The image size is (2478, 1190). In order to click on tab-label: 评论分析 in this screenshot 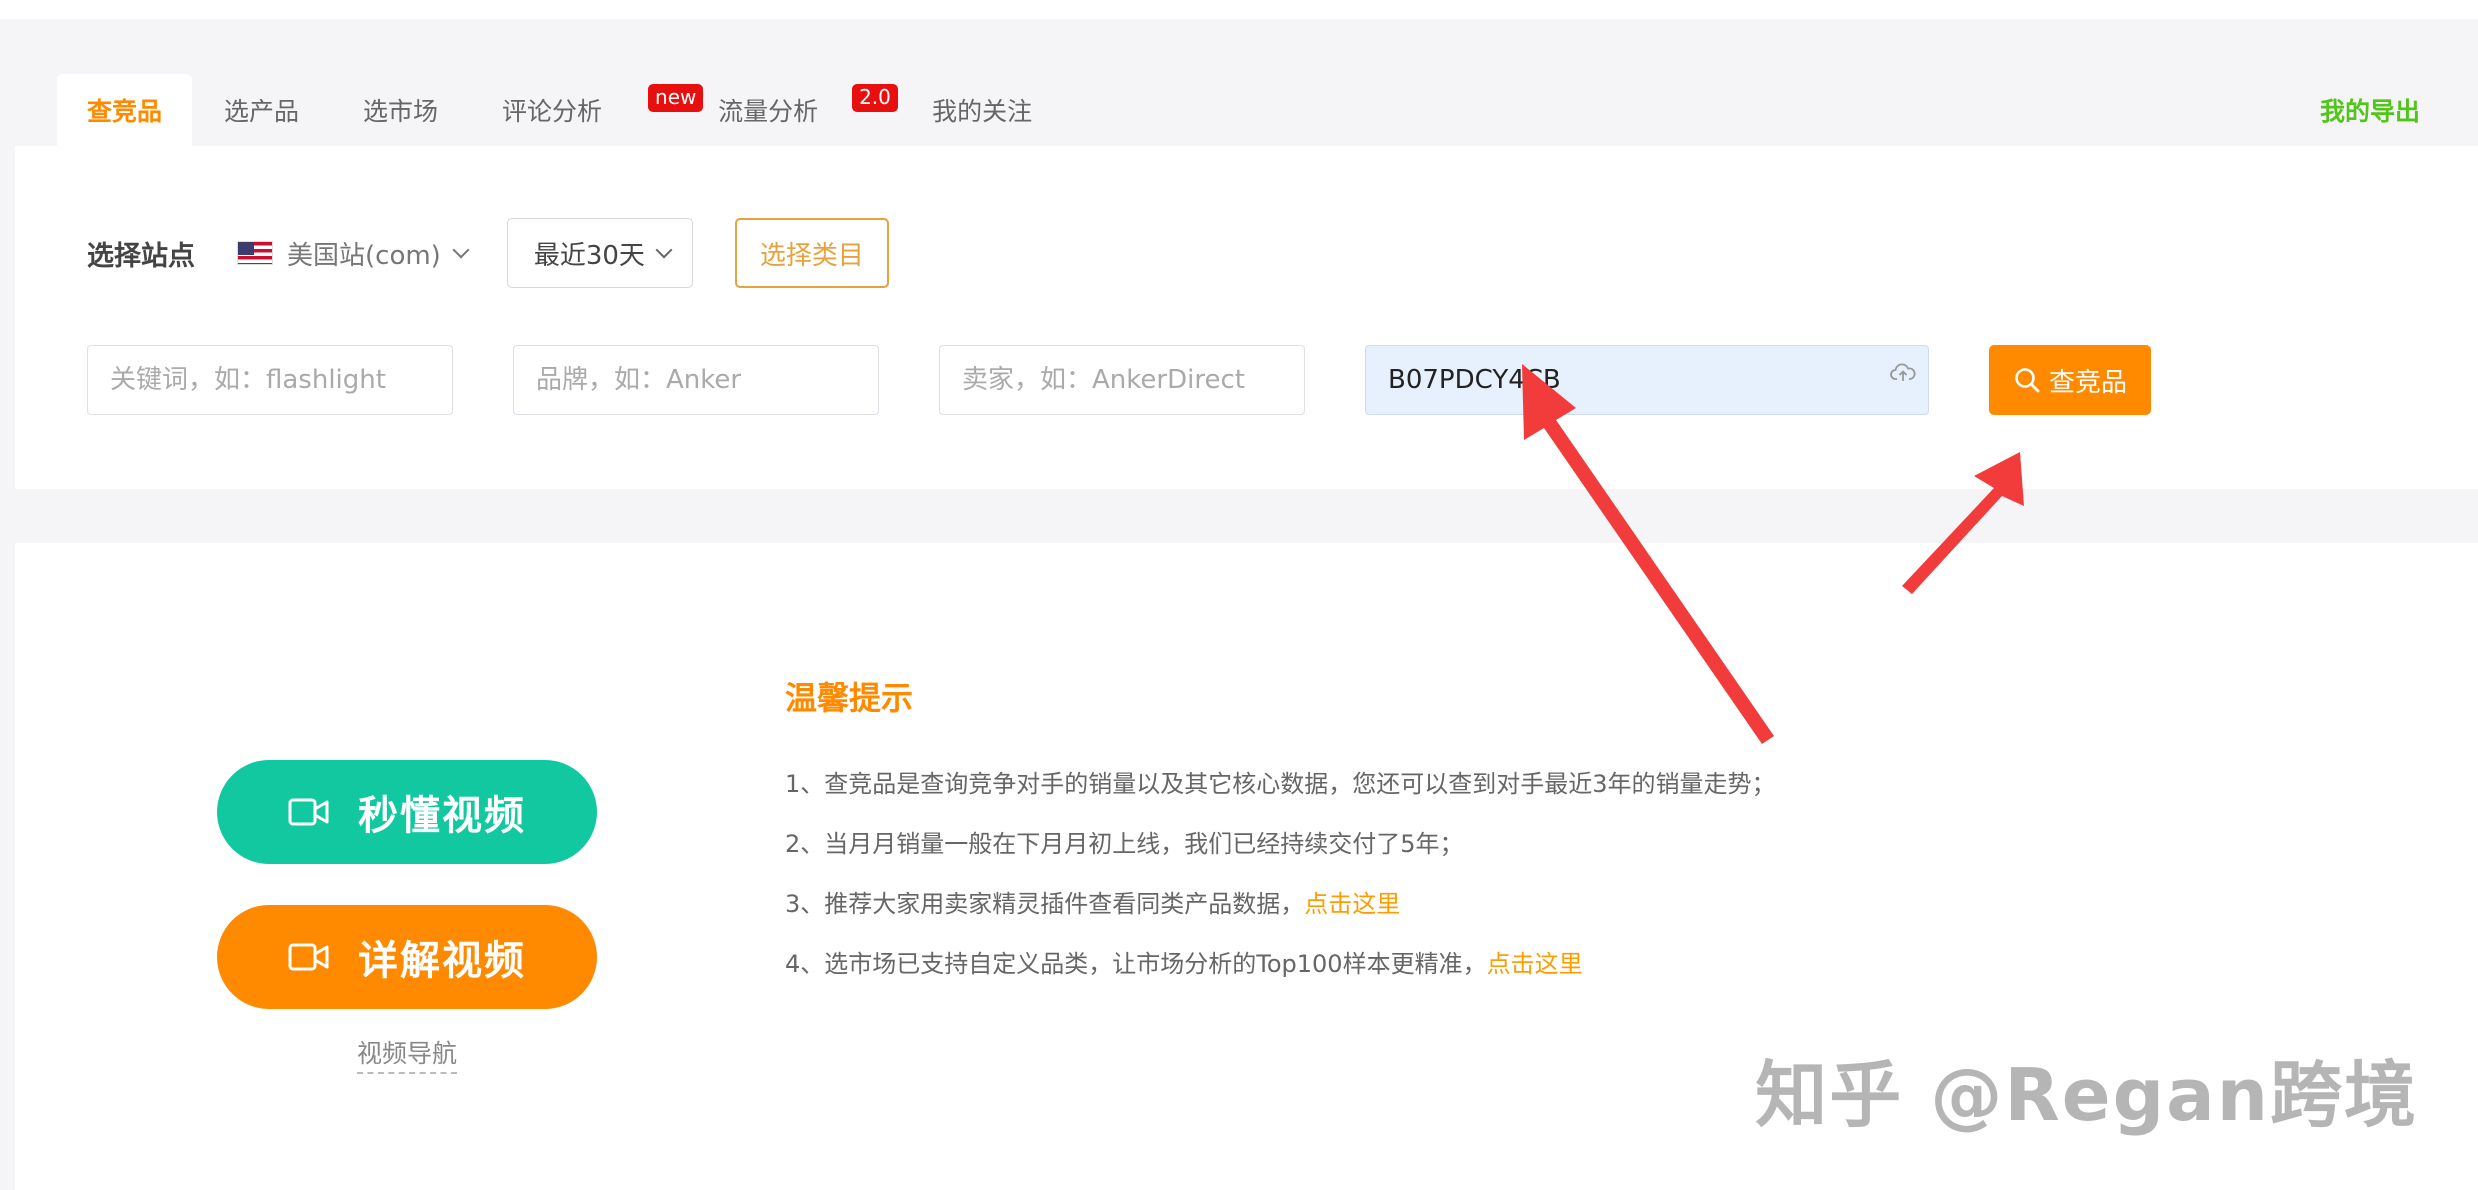, I will do `click(552, 111)`.